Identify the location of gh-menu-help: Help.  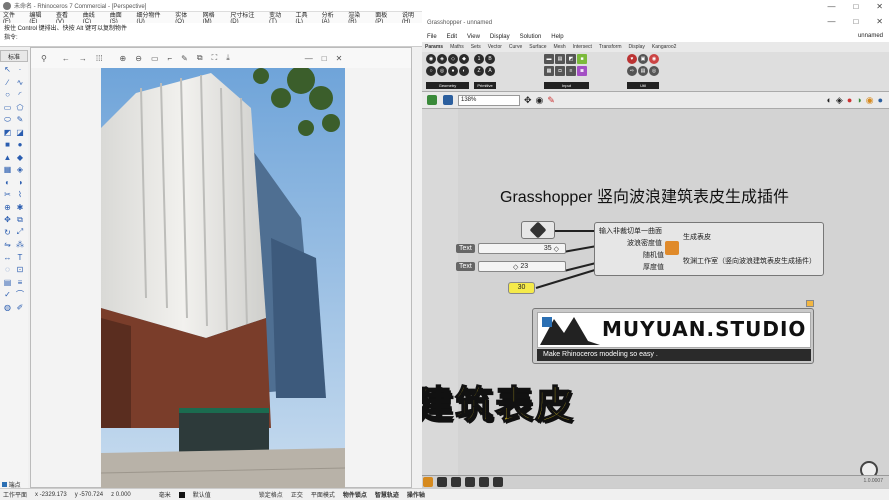
(557, 37).